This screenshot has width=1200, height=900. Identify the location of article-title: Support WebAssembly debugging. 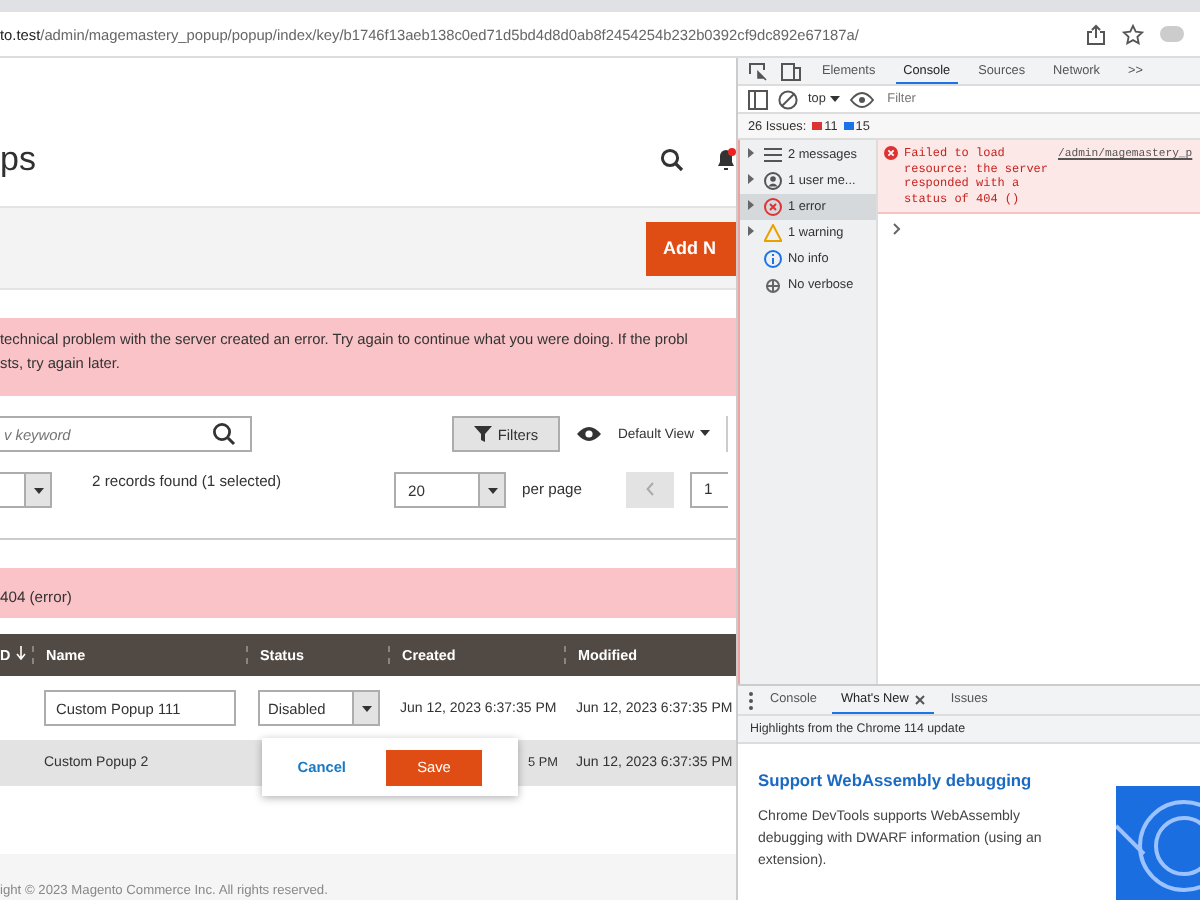
(918, 780).